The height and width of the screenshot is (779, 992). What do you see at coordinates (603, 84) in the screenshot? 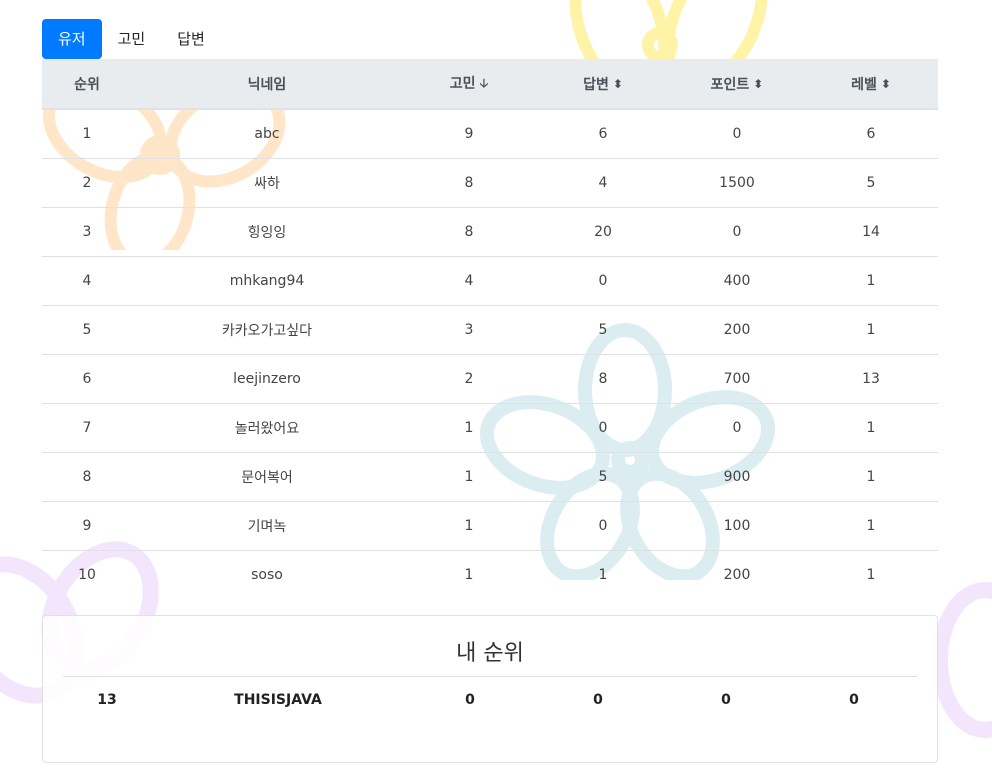
I see `column-header-answers: 답변 ⬍` at bounding box center [603, 84].